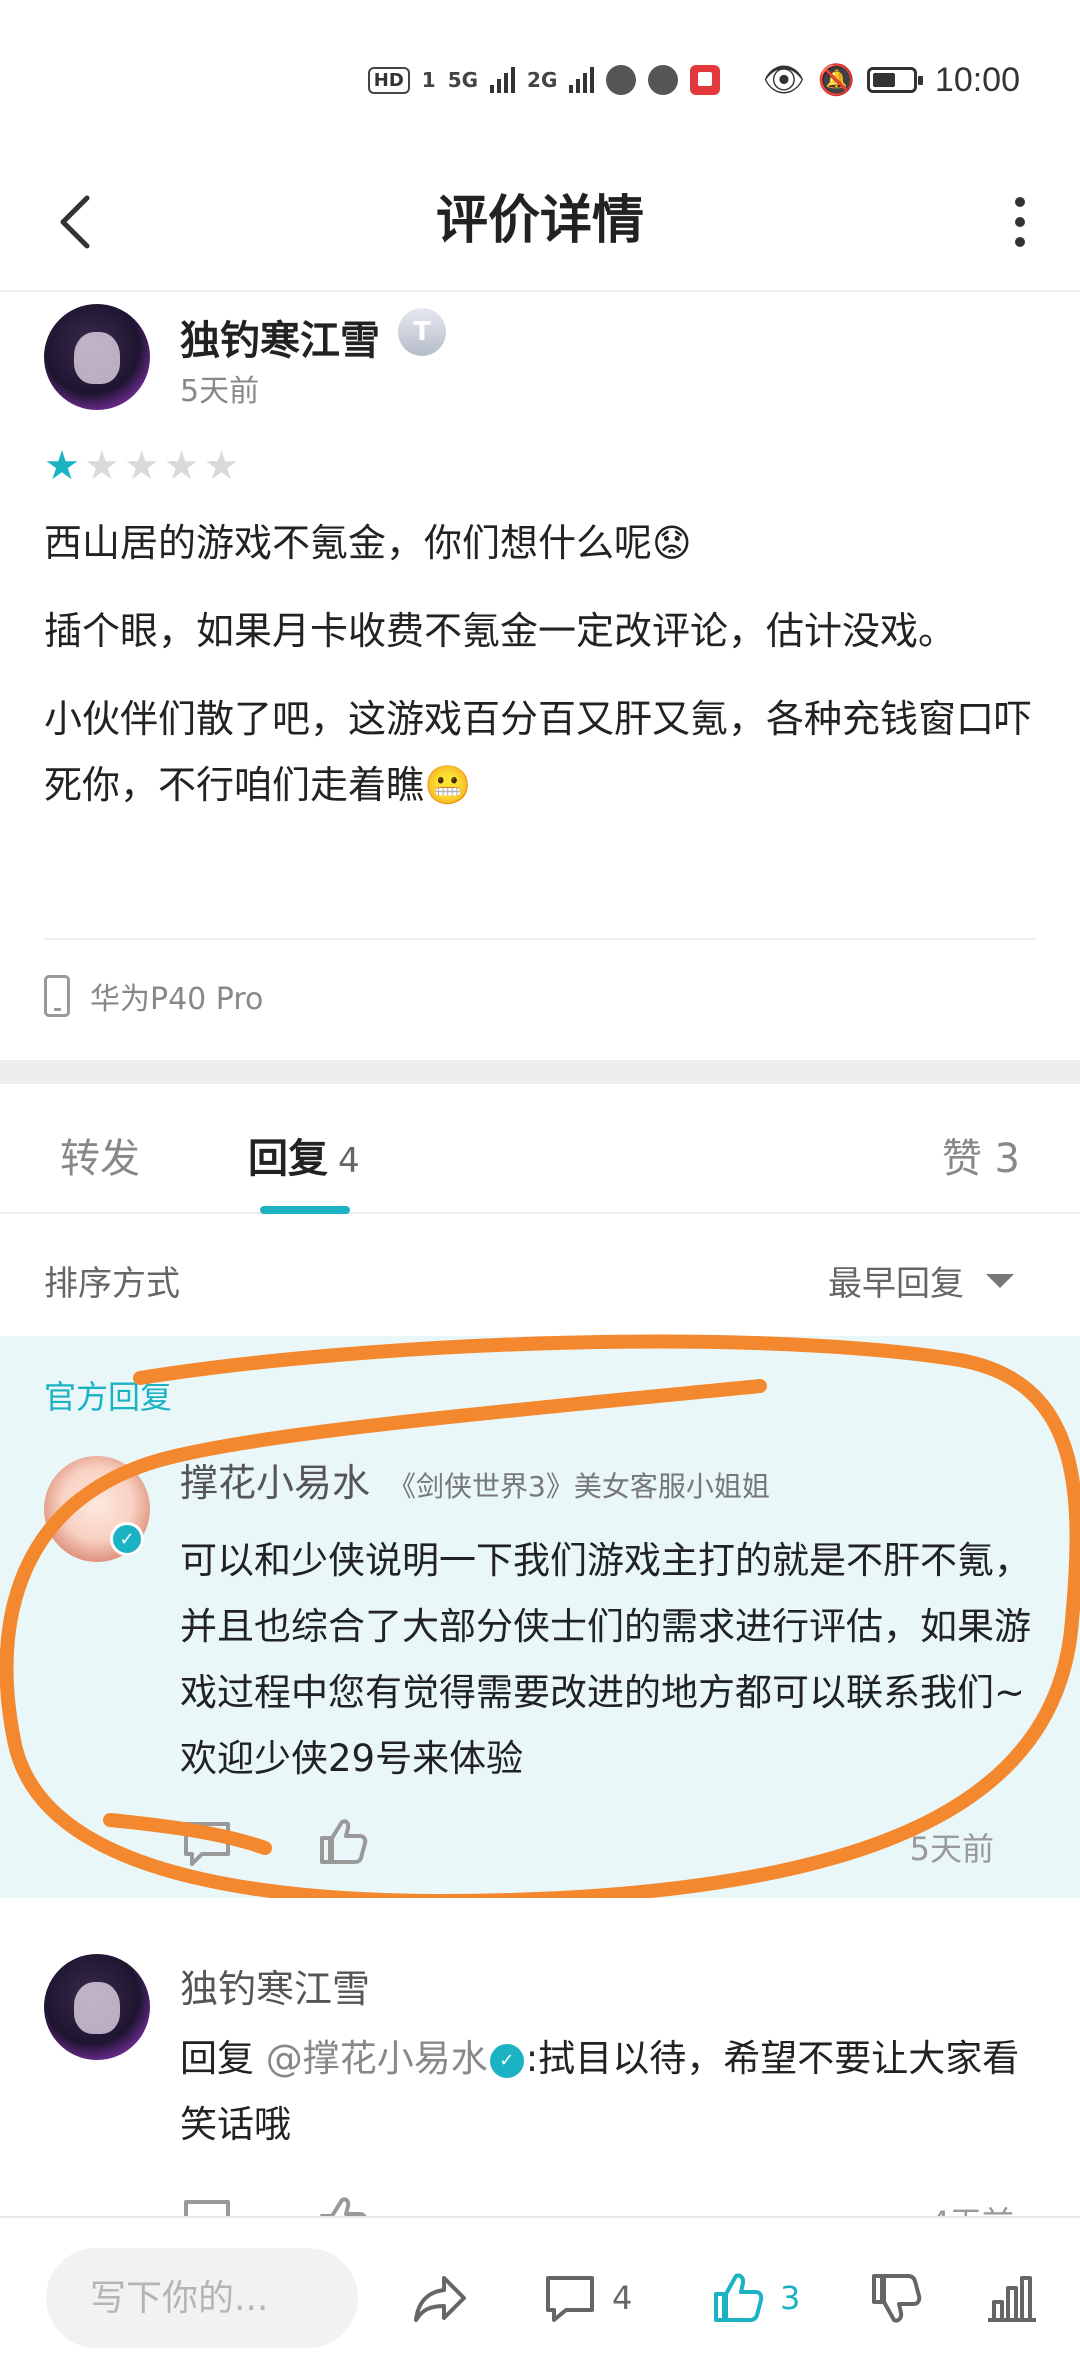 Image resolution: width=1080 pixels, height=2376 pixels. I want to click on sort-dropdown: 最早回复, so click(921, 1280).